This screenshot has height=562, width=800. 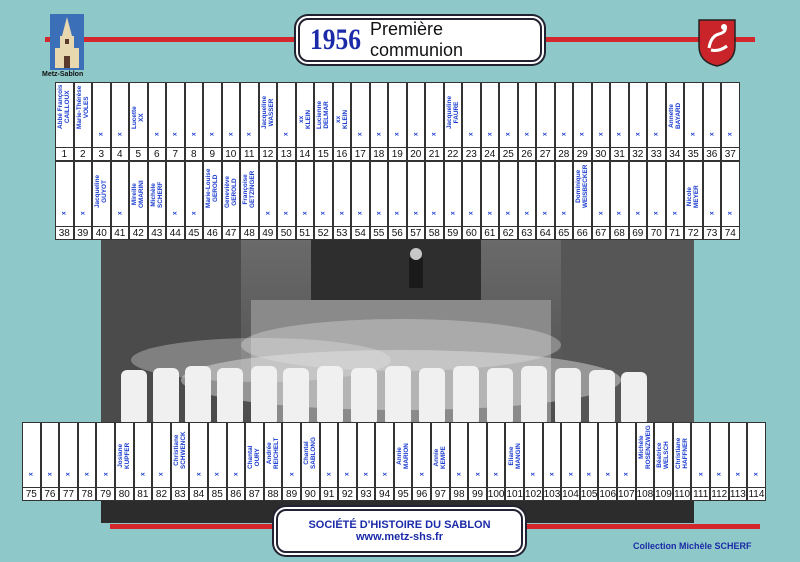 What do you see at coordinates (600, 233) in the screenshot?
I see `position-number: 67` at bounding box center [600, 233].